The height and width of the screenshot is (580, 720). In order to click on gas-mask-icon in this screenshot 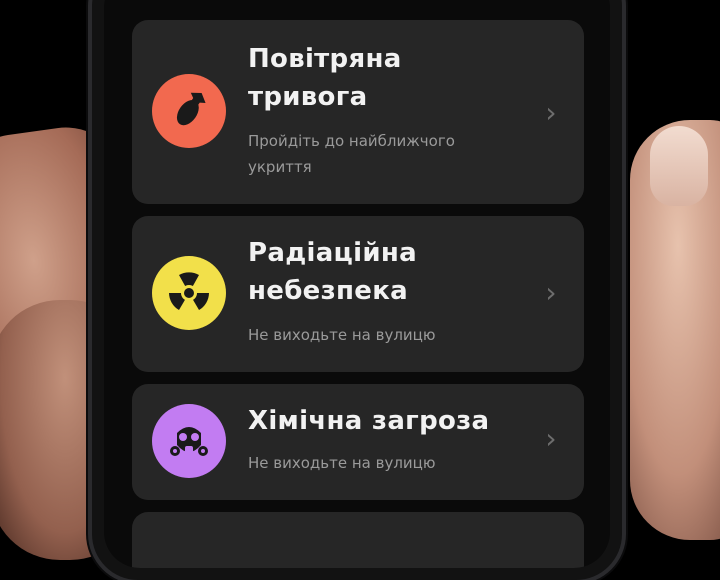, I will do `click(189, 441)`.